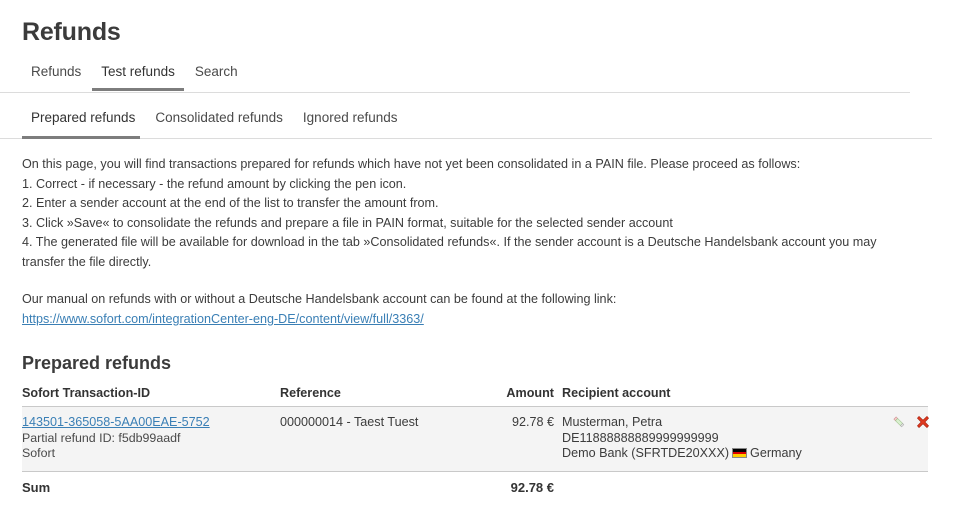 Image resolution: width=954 pixels, height=517 pixels. I want to click on pencil-icon, so click(899, 424).